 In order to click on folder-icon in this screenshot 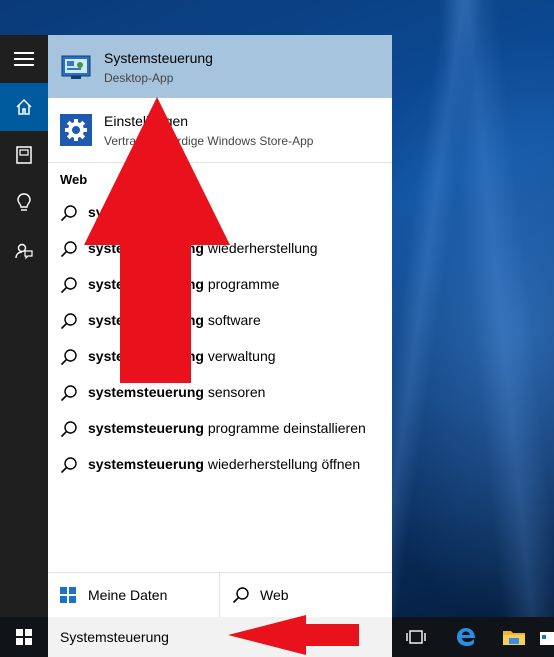, I will do `click(514, 638)`.